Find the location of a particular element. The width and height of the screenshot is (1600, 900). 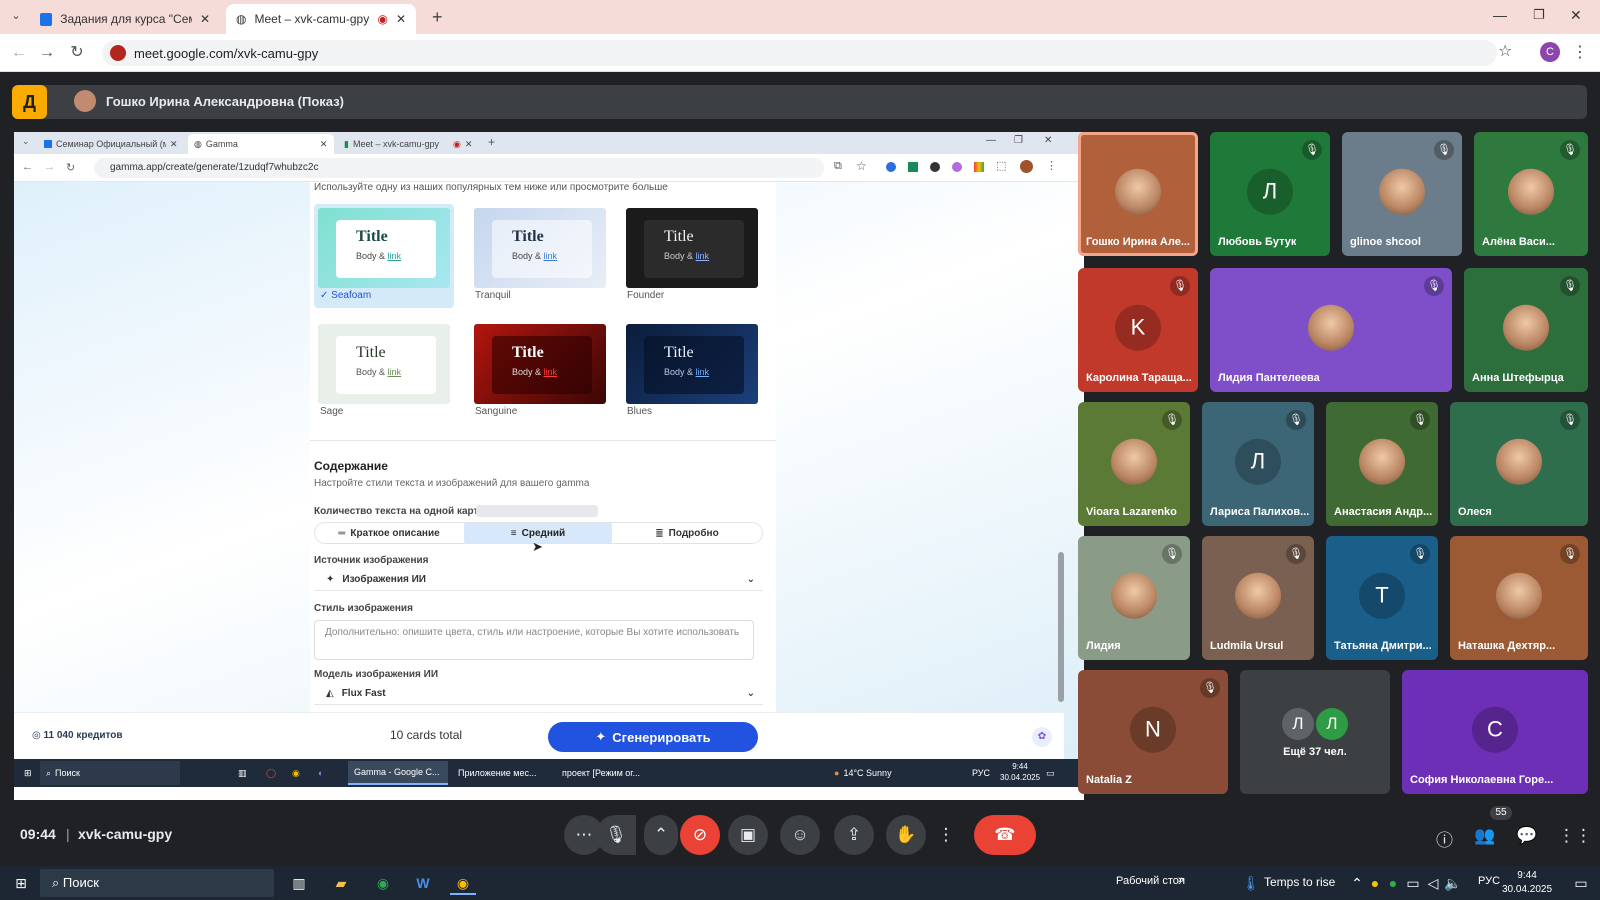

image-source-dropdown: ✦ Изображения ИИ ⌄ is located at coordinates (538, 580).